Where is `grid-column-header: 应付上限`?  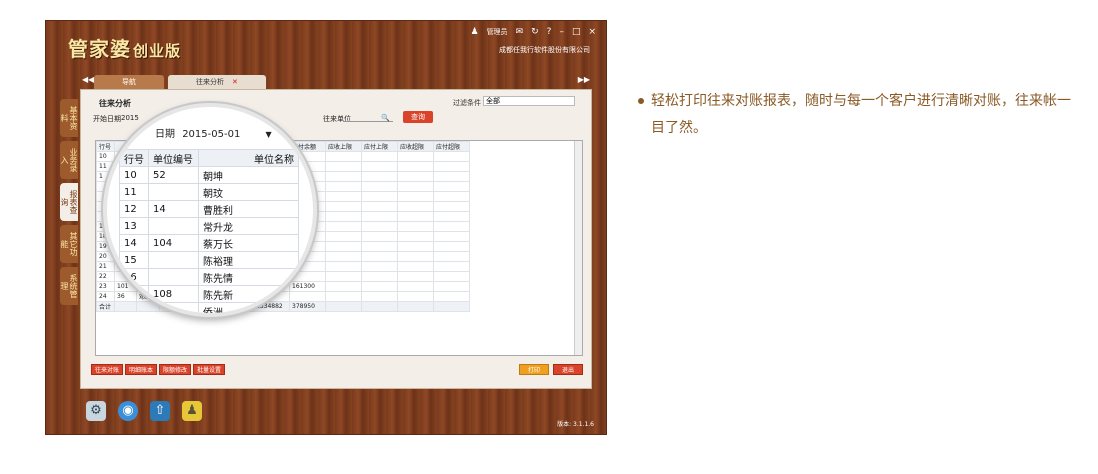
grid-column-header: 应付上限 is located at coordinates (380, 146).